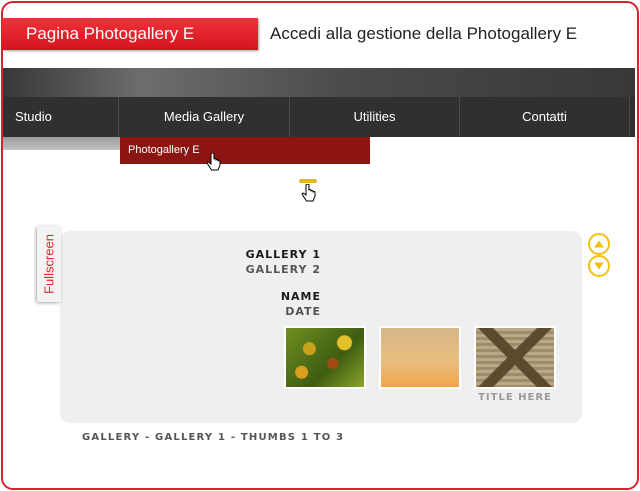  I want to click on thumbnail-title: TITLE HERE, so click(515, 397).